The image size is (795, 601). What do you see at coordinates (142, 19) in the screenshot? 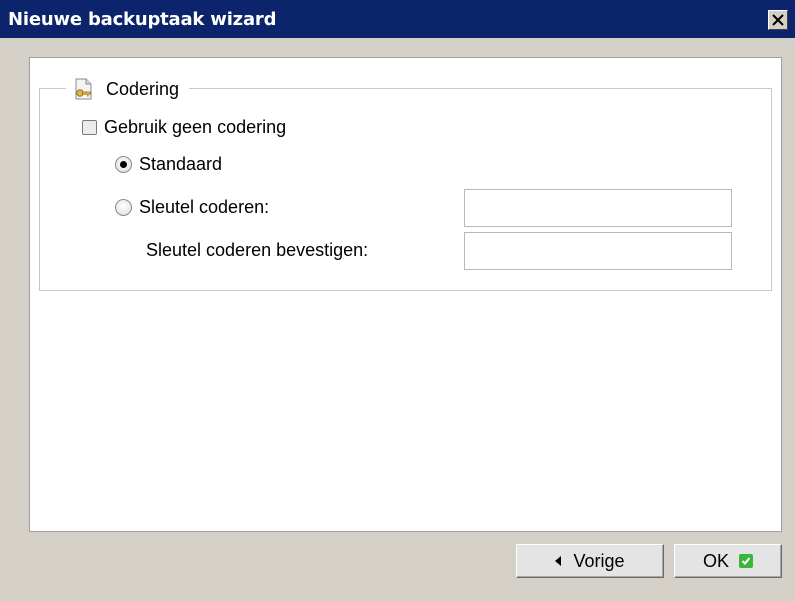
I see `window-title: Nieuwe backuptaak wizard` at bounding box center [142, 19].